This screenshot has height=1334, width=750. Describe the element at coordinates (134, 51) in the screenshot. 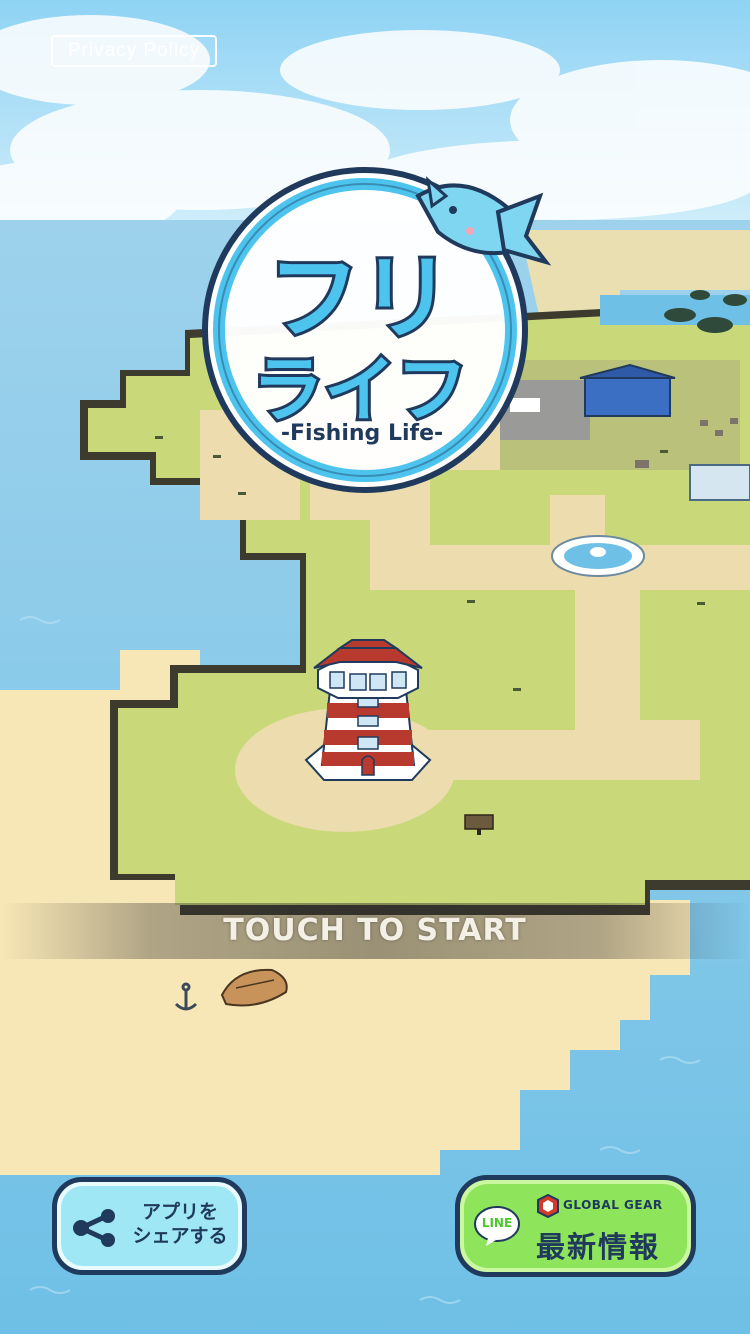

I see `privacy-policy-button: Privacy Policy` at that location.